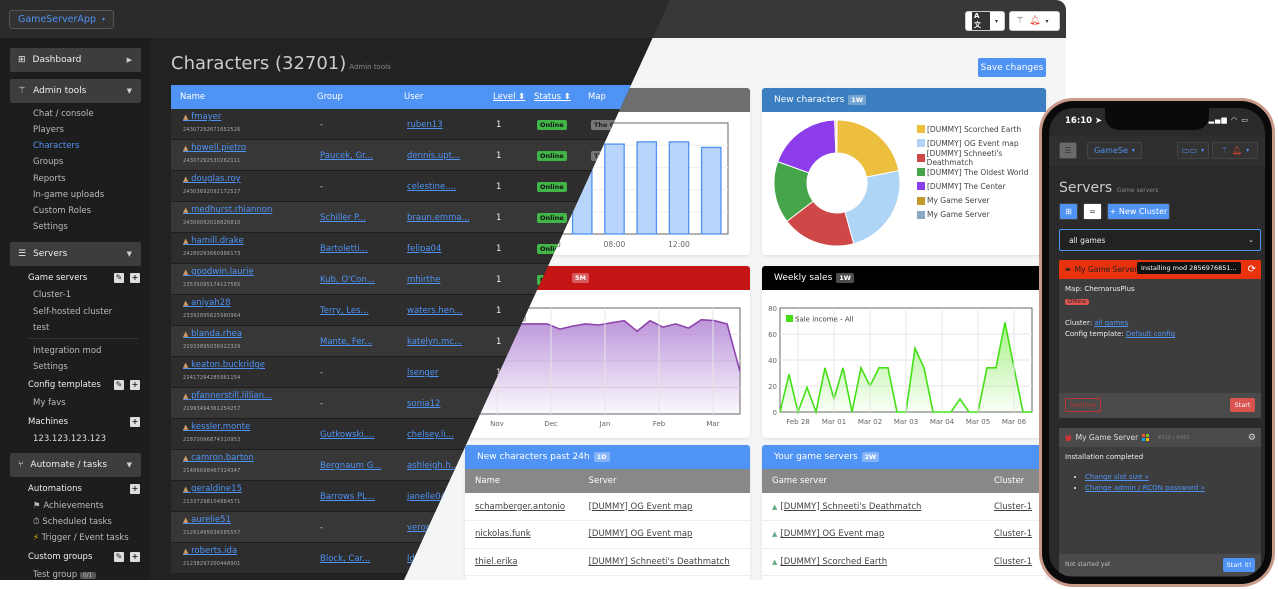  What do you see at coordinates (75, 60) in the screenshot?
I see `sidebar-section-dashboard: ⊞ Dashboard ▶` at bounding box center [75, 60].